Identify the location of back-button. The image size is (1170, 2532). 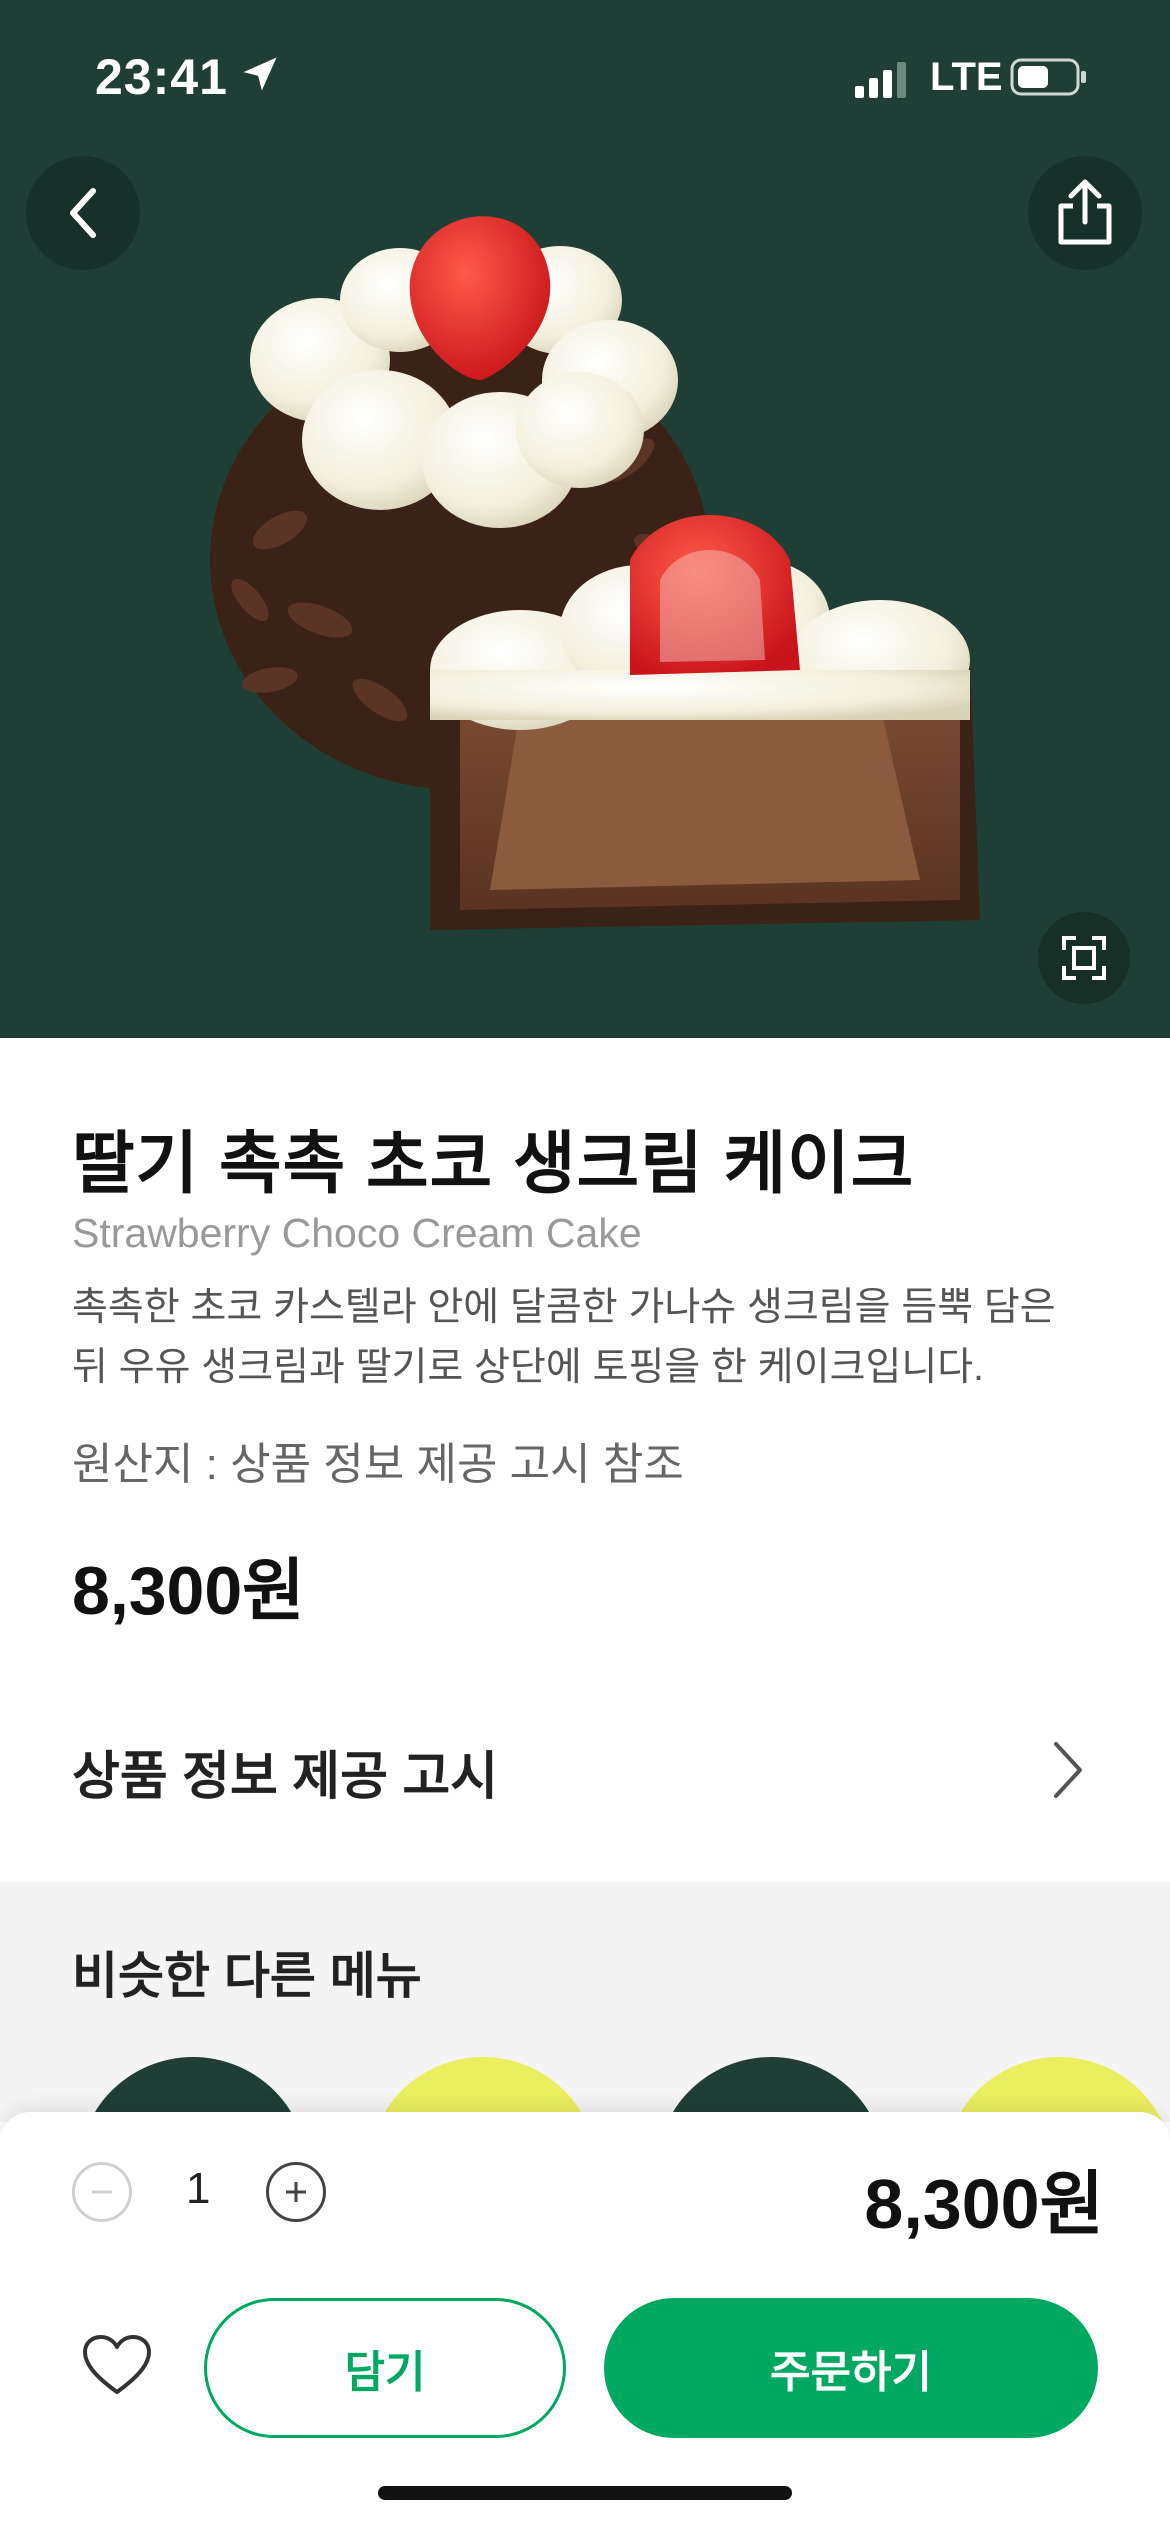
(83, 213).